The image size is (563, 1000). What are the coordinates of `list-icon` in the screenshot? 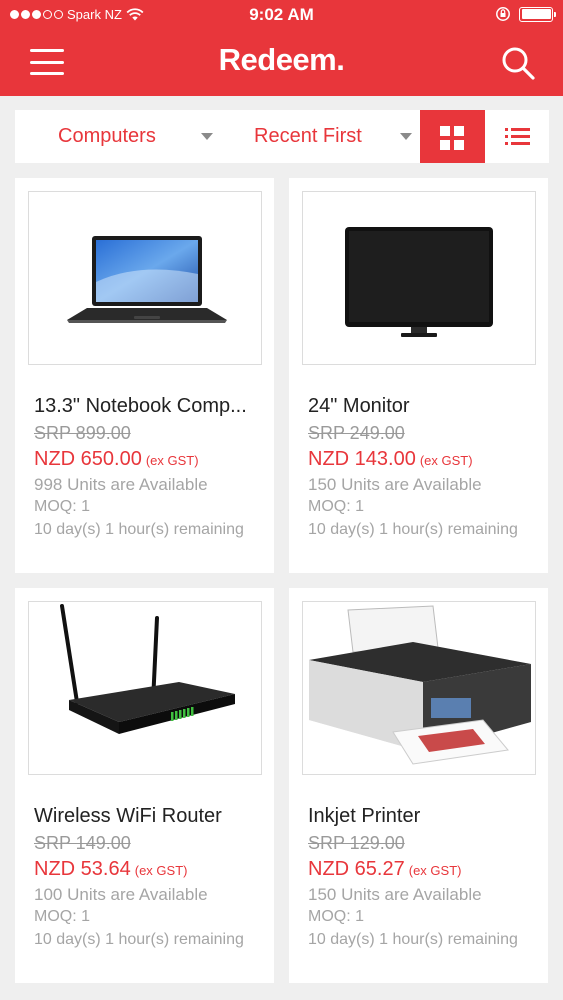 It's located at (517, 136).